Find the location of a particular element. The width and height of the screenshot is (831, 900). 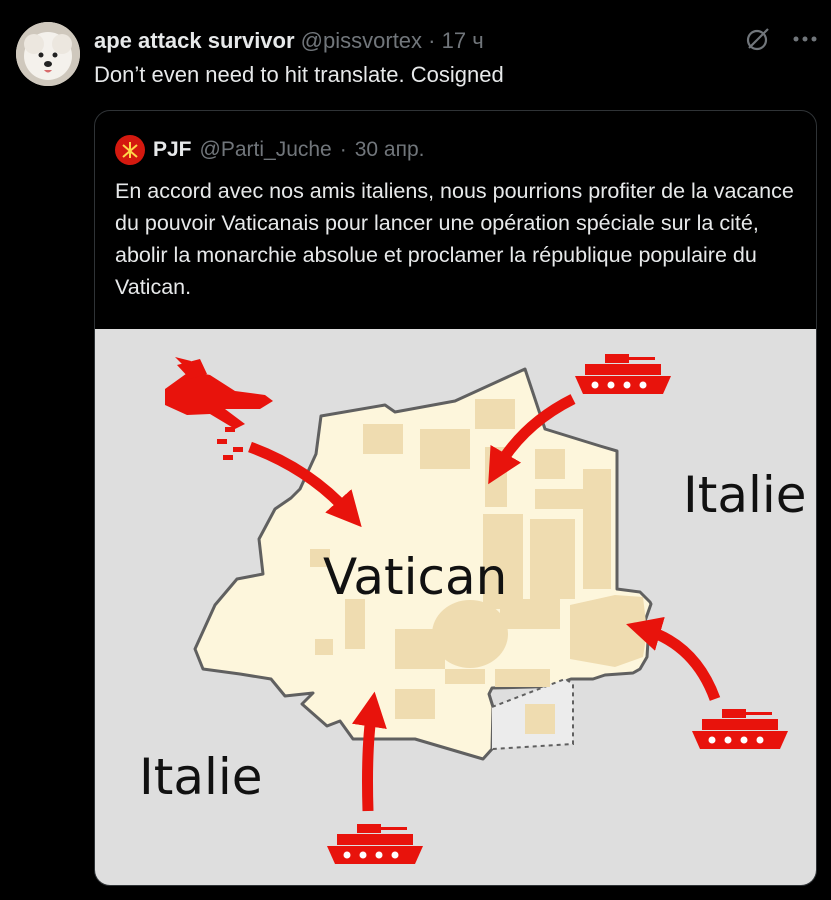

hammer-sickle-brush-icon is located at coordinates (130, 150).